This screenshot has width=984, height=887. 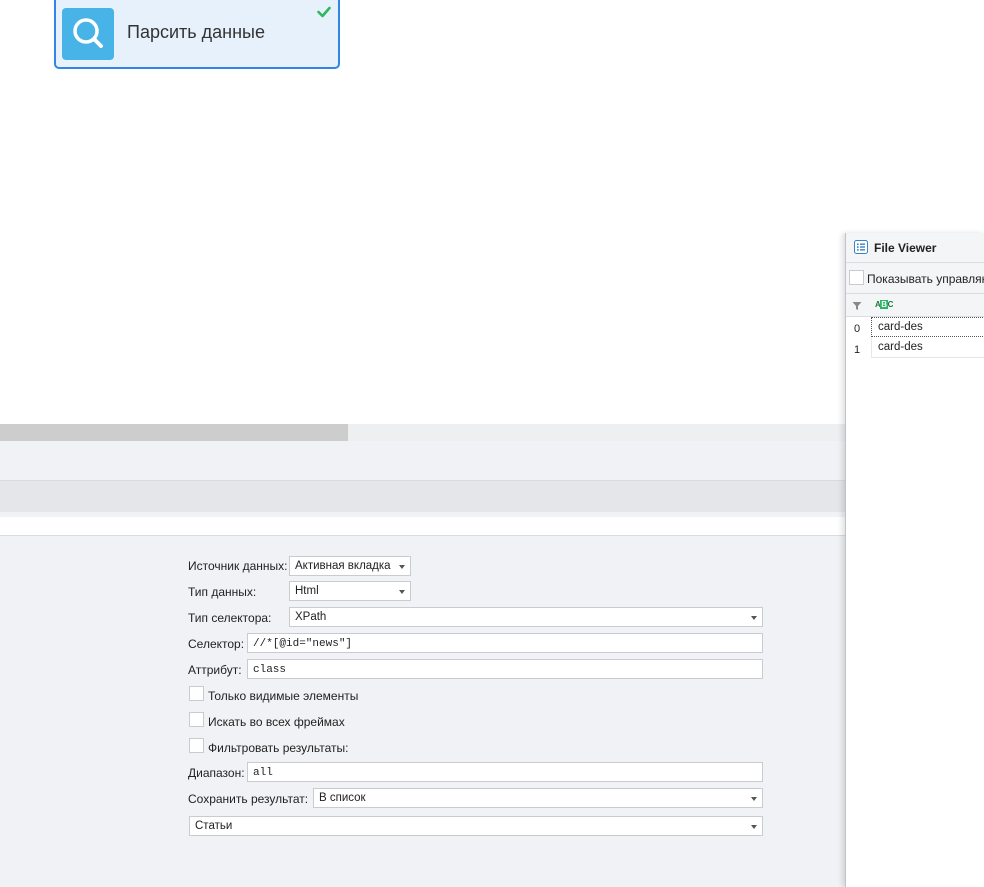 I want to click on file-viewer-header: File Viewer, so click(x=915, y=248).